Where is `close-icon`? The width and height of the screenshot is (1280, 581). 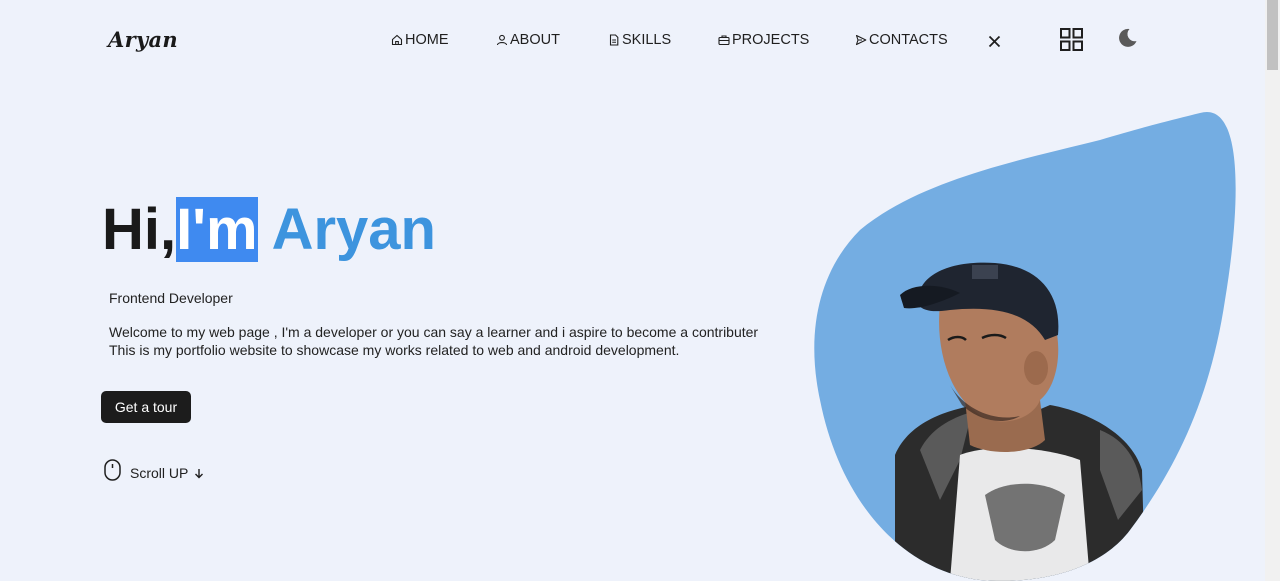
close-icon is located at coordinates (994, 41).